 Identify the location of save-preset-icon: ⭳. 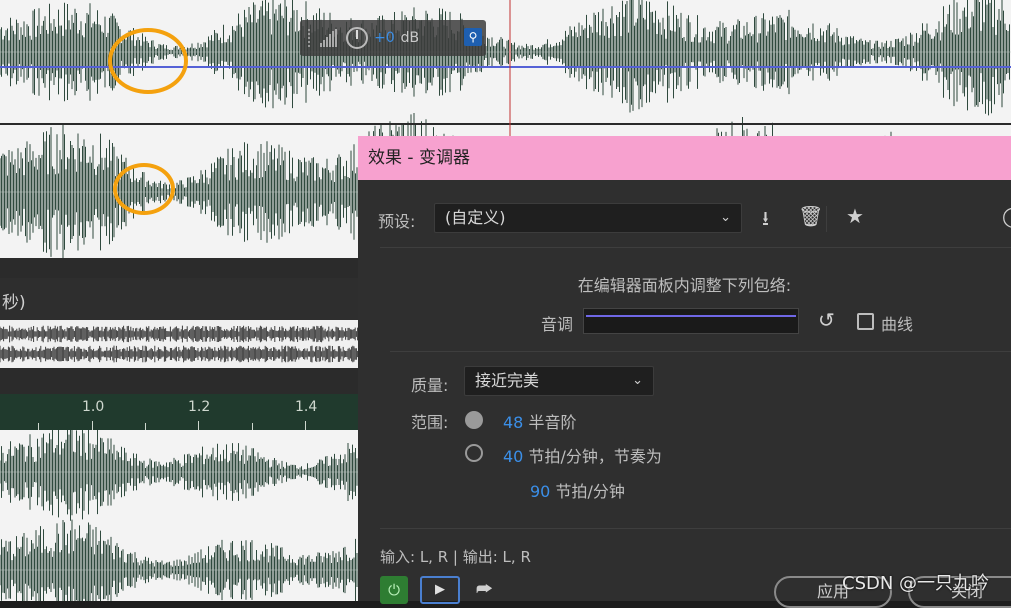
(765, 221).